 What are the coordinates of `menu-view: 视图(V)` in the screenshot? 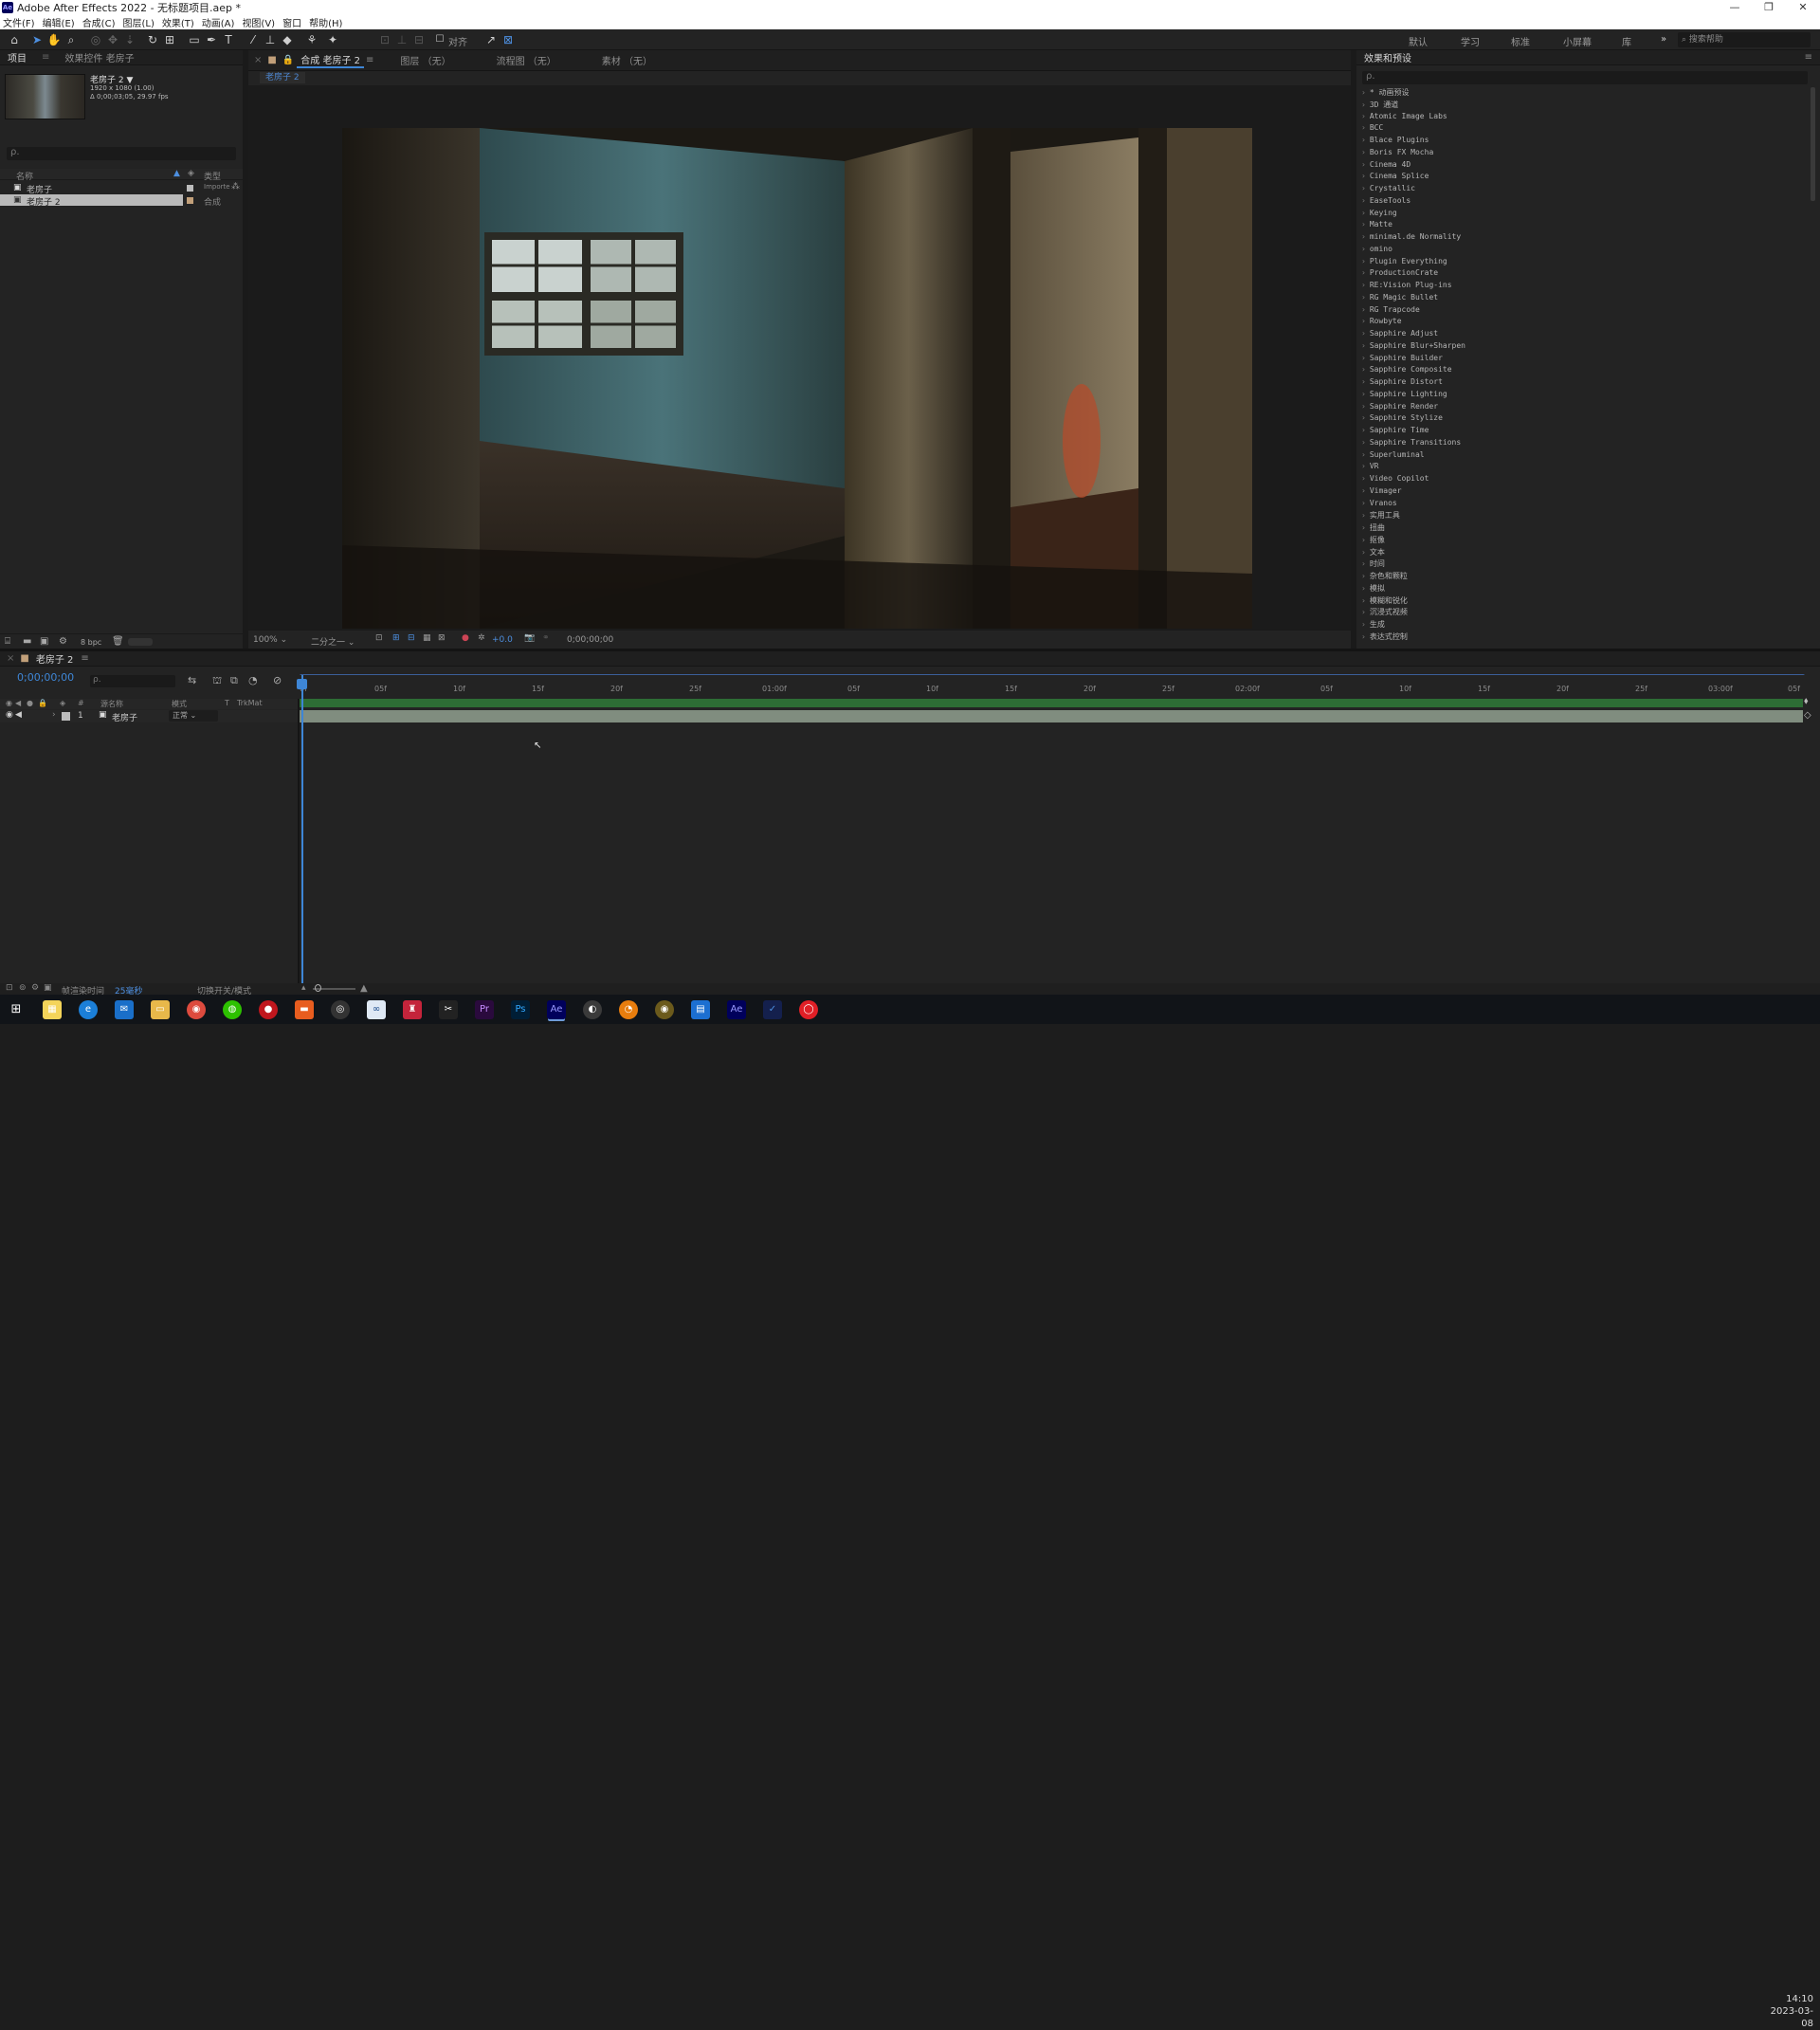 It's located at (258, 22).